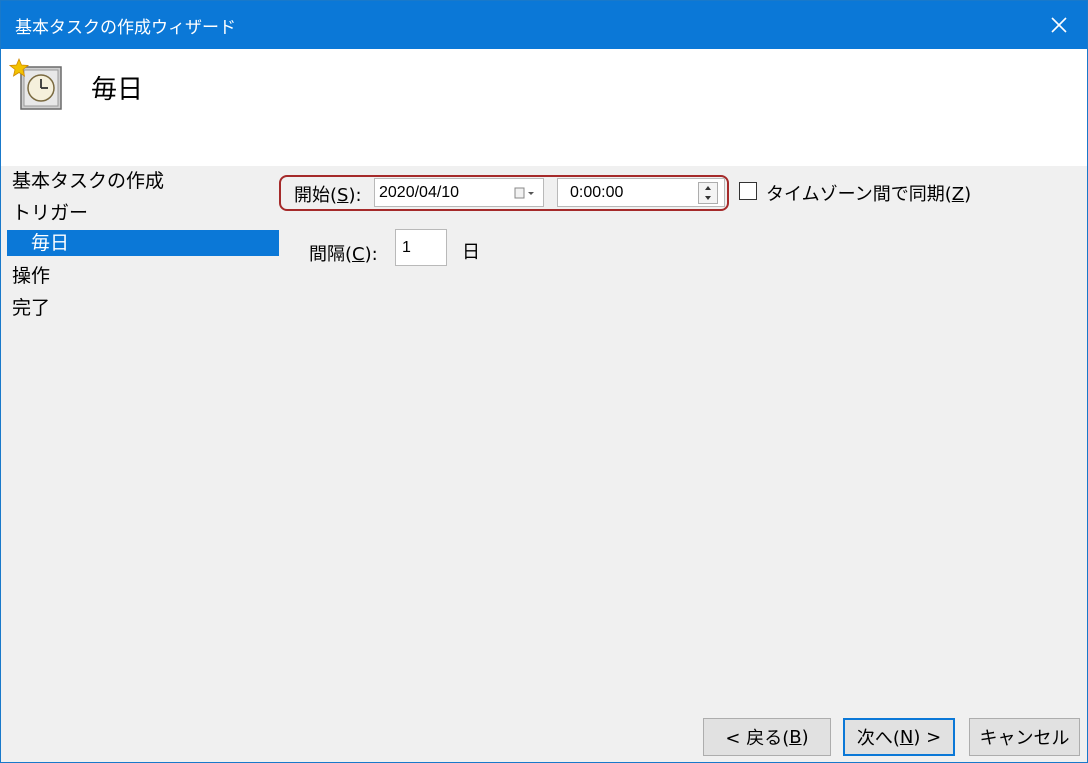 The image size is (1088, 763). Describe the element at coordinates (35, 83) in the screenshot. I see `clock-task-icon` at that location.